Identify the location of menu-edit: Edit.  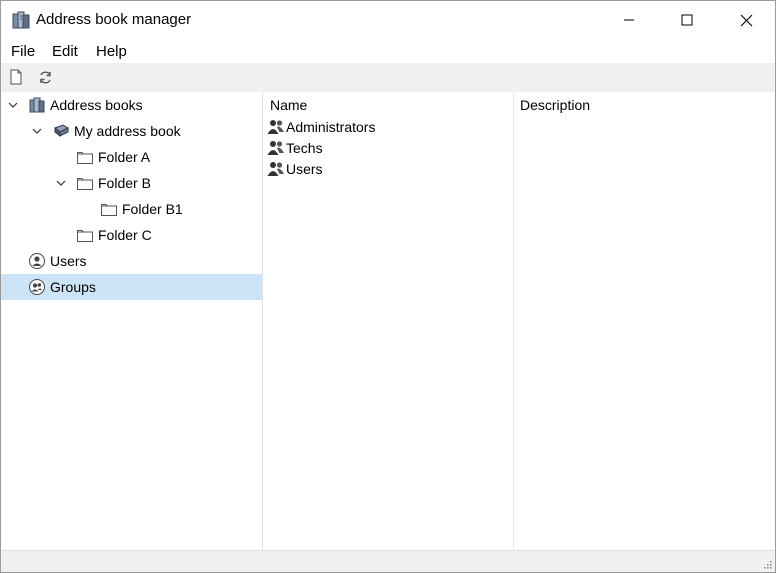
(65, 51).